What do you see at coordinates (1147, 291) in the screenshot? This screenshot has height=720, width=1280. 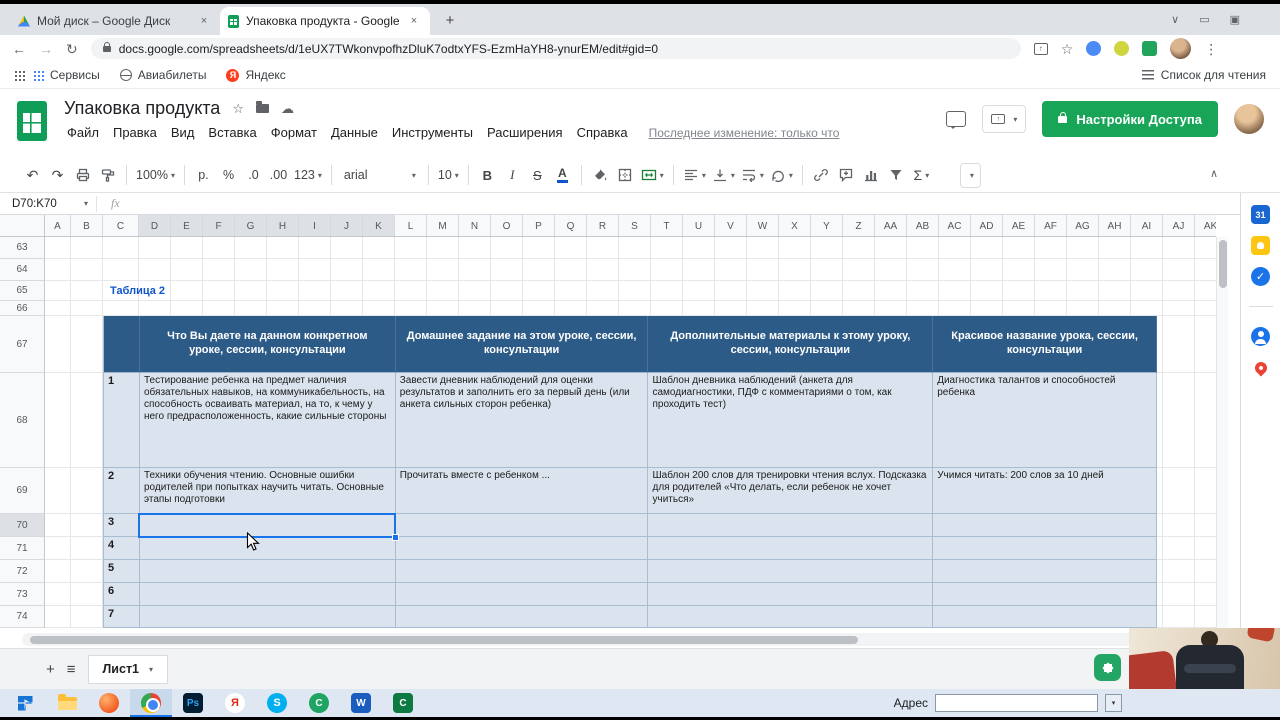 I see `cell-AI65` at bounding box center [1147, 291].